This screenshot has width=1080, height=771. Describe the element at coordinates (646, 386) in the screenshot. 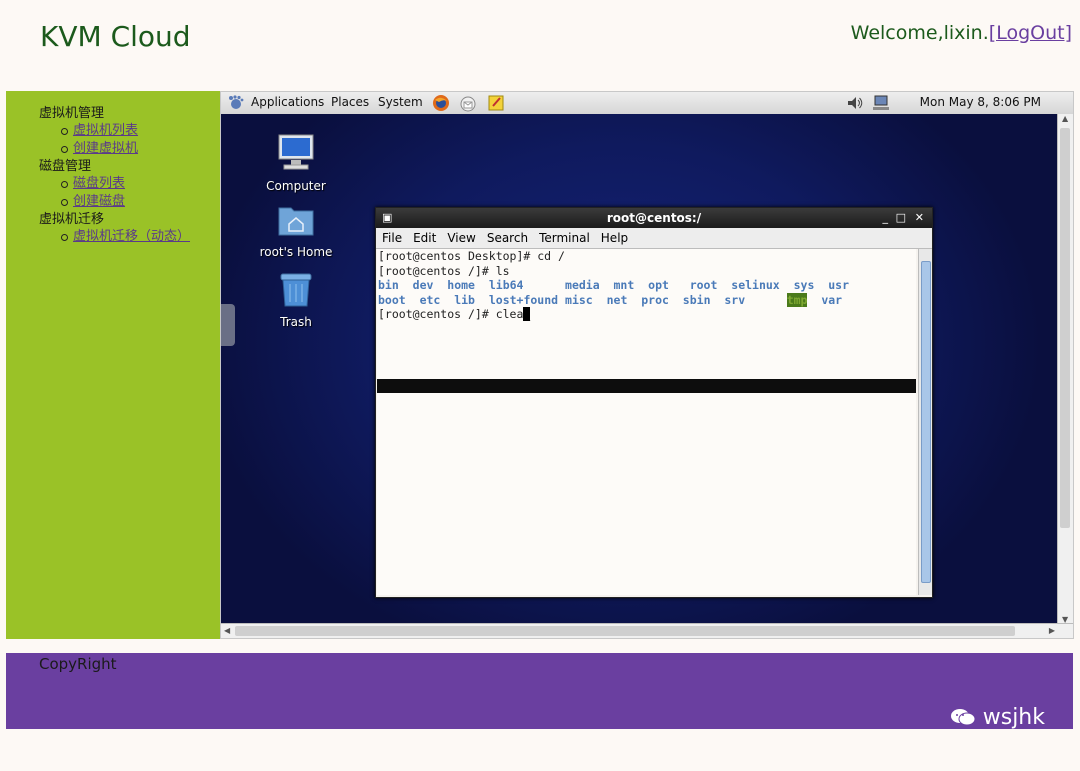

I see `terminal-render-glitch-bar` at that location.